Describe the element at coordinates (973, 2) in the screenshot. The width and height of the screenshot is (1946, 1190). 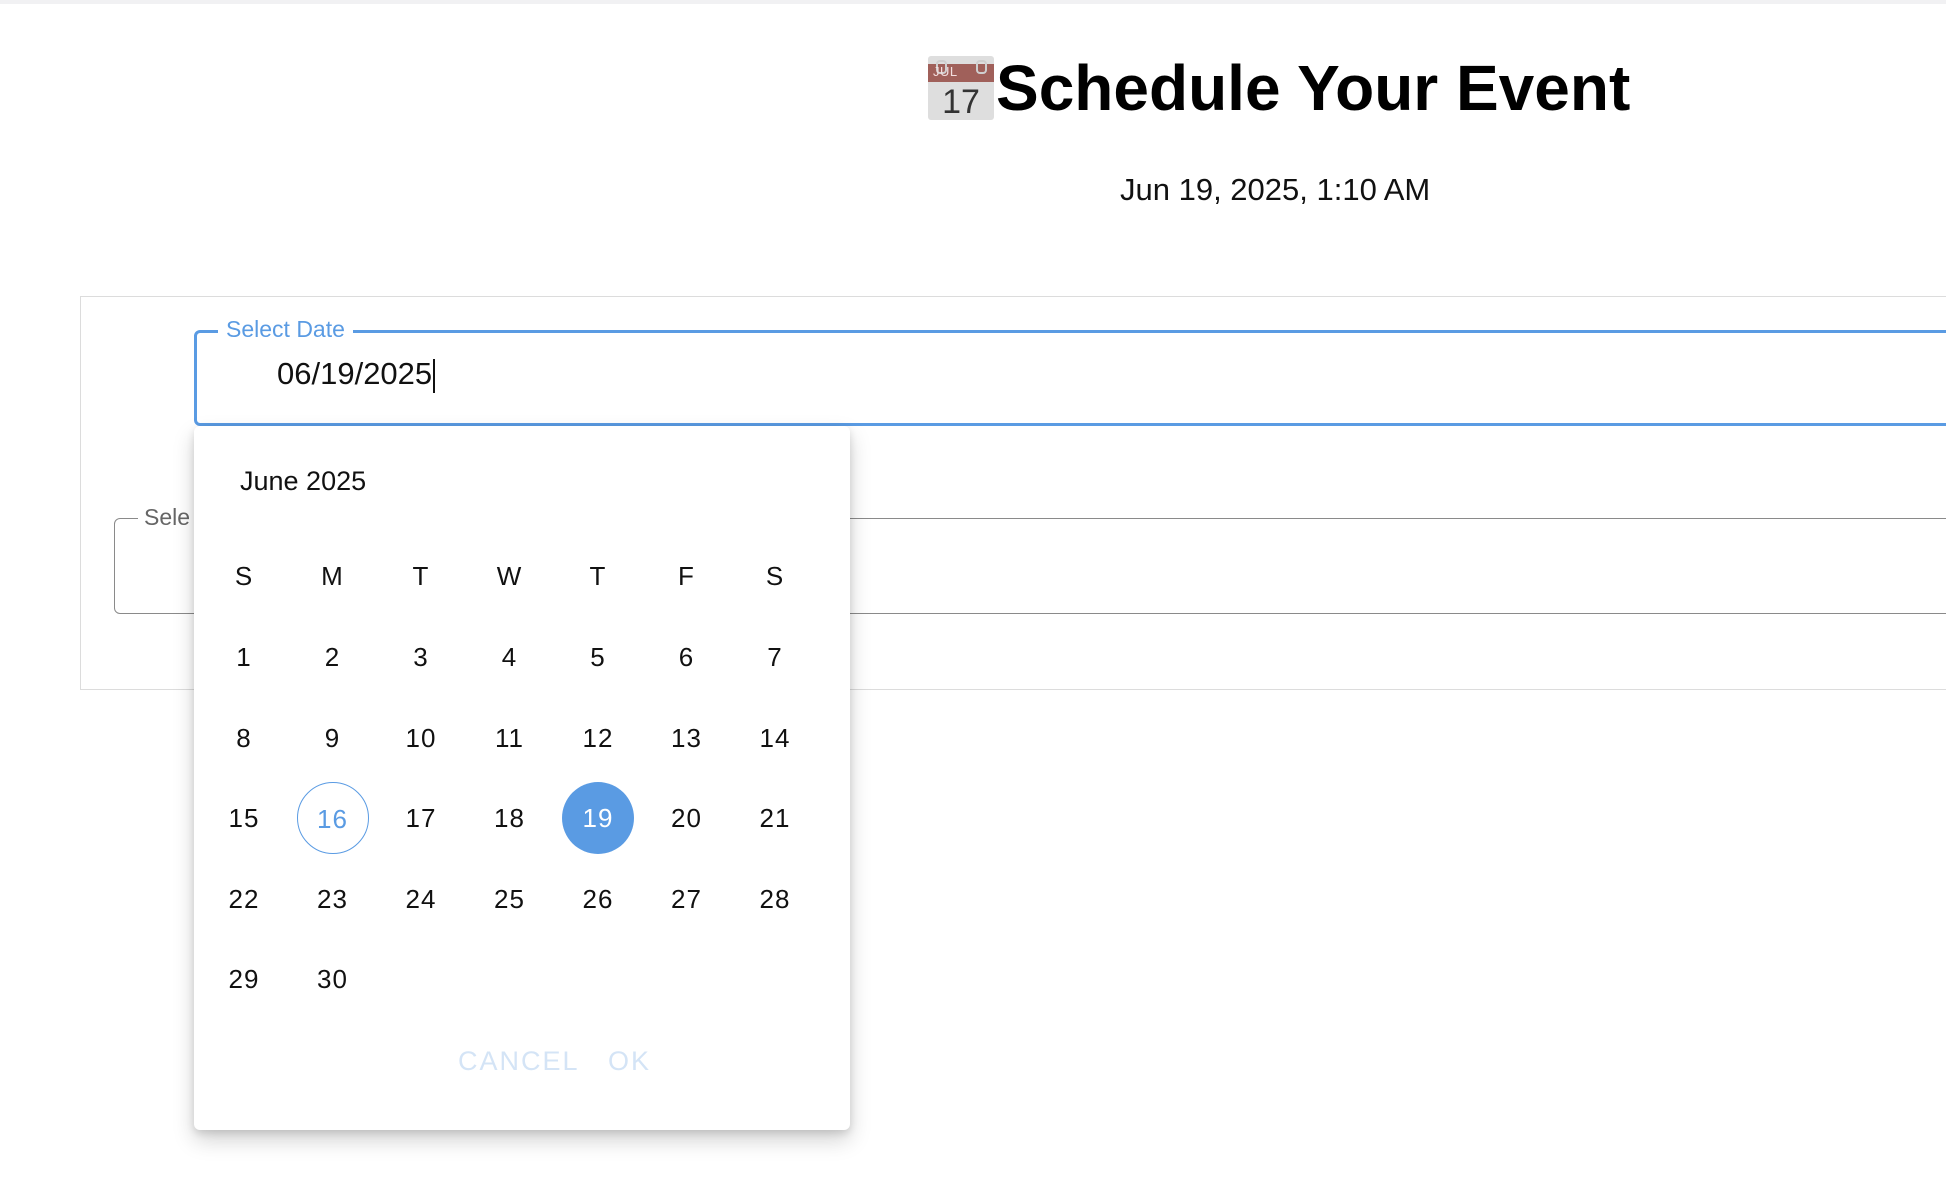
I see `top-rule` at that location.